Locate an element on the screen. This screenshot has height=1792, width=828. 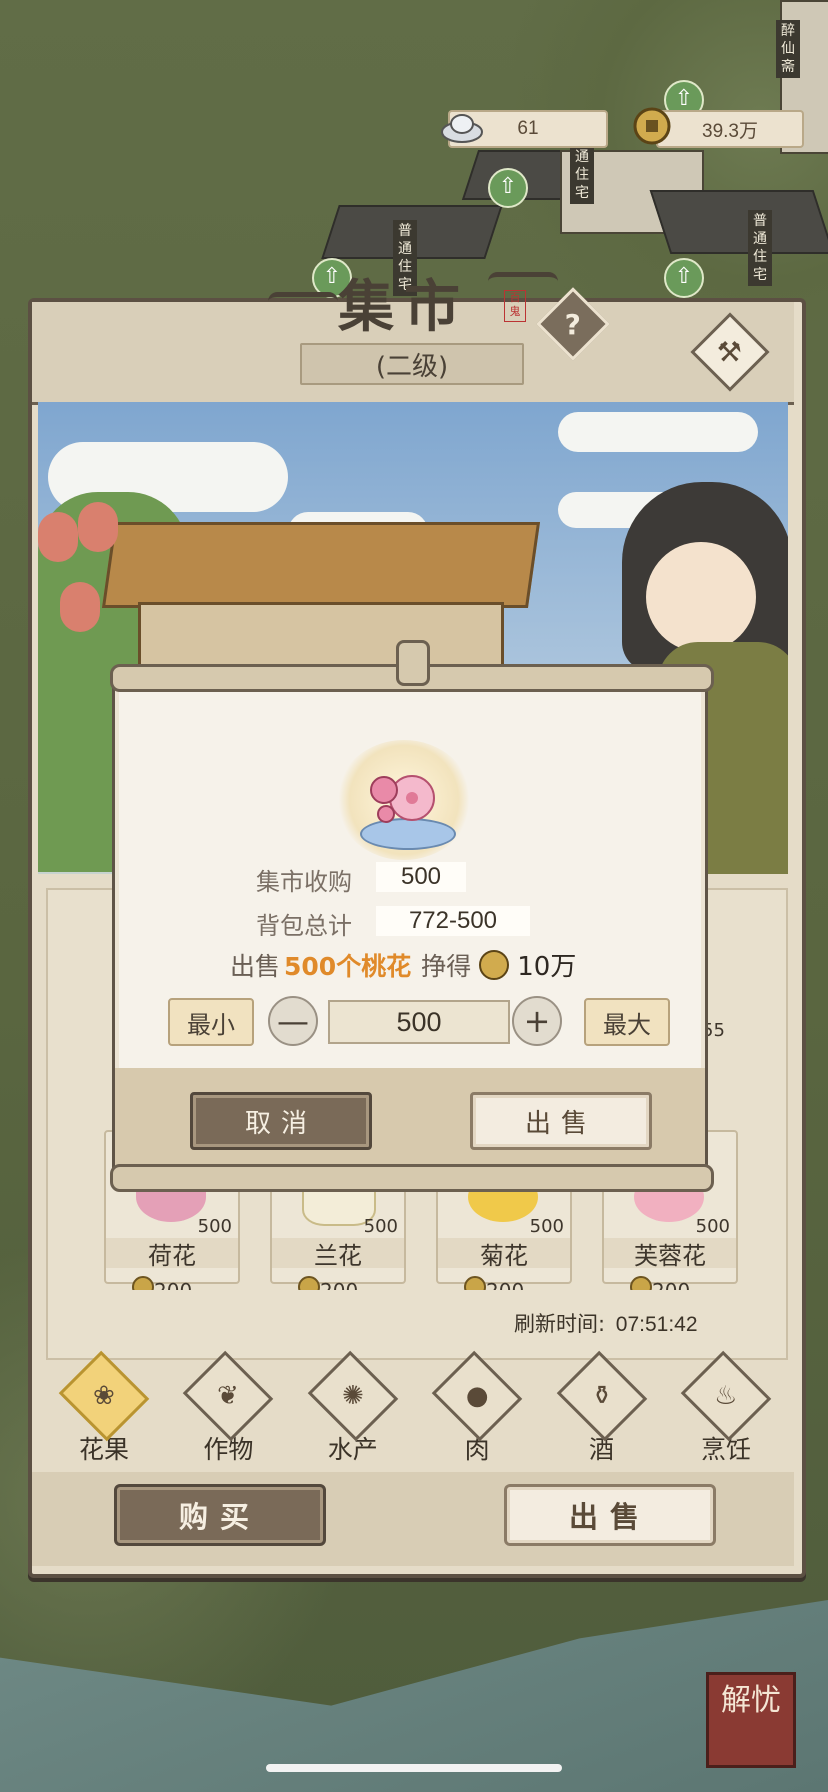
category-tabs: ❀ 花果 ❦ 作物 ✺ 水产 ● 肉 ⚱ 酒 ♨ 烹饪 is located at coordinates (415, 1409).